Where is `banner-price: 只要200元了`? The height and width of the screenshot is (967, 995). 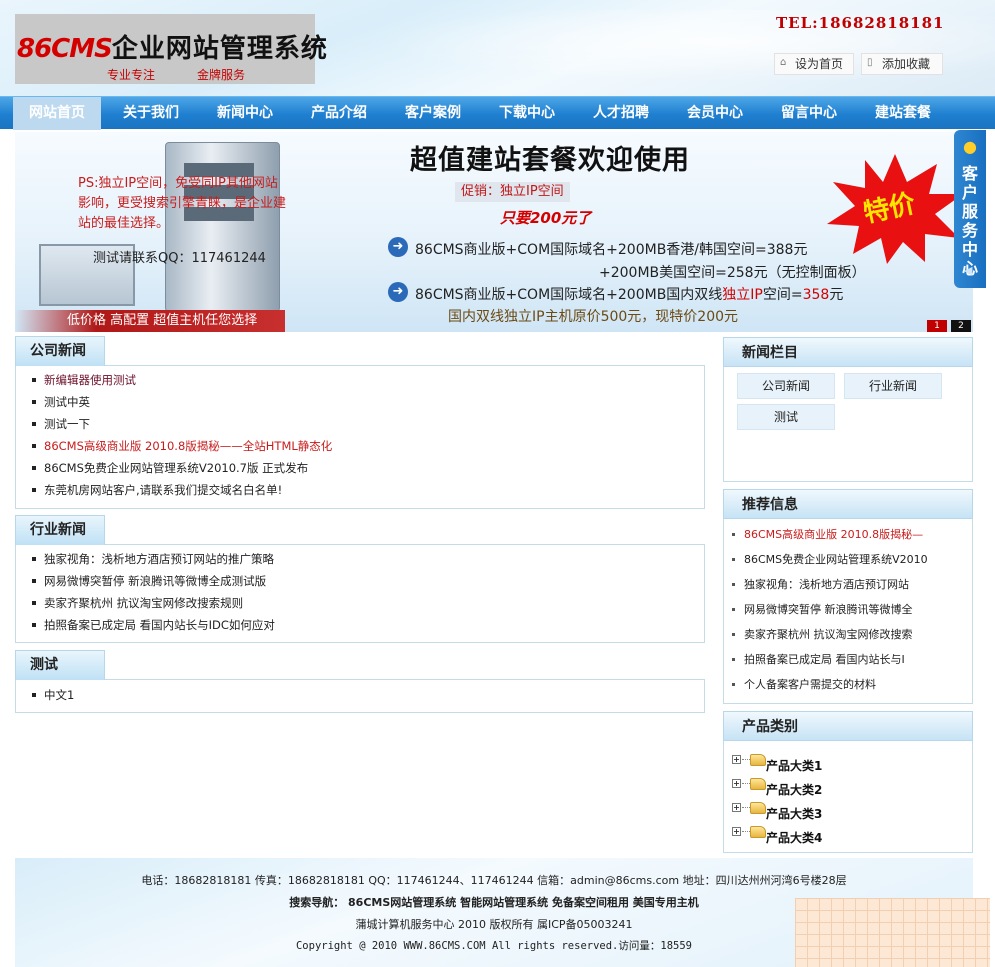
banner-price: 只要200元了 is located at coordinates (546, 218).